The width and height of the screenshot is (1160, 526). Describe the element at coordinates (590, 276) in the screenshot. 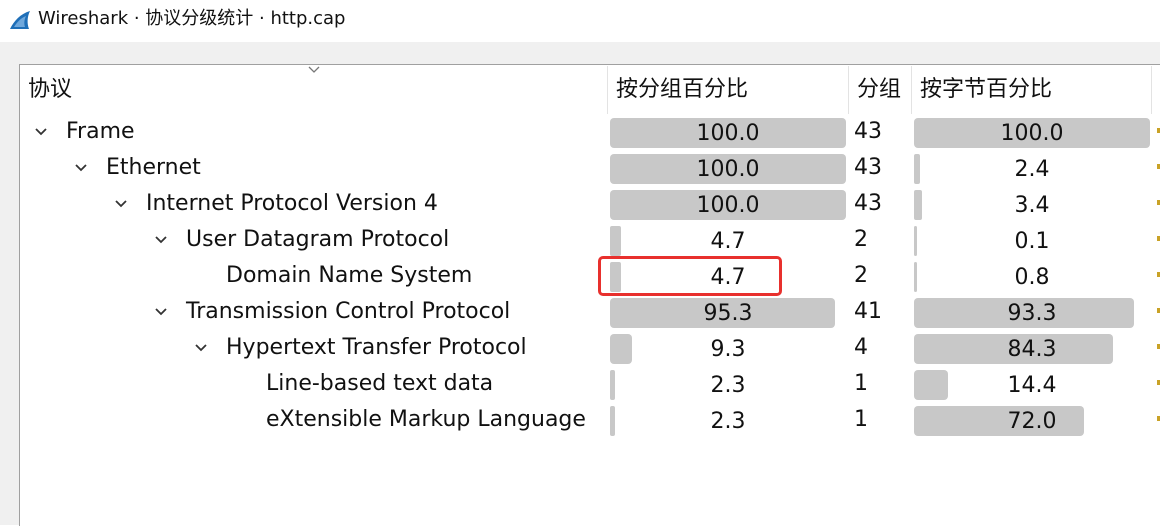

I see `tree-row: Domain Name System 4.7 2 0.8` at that location.